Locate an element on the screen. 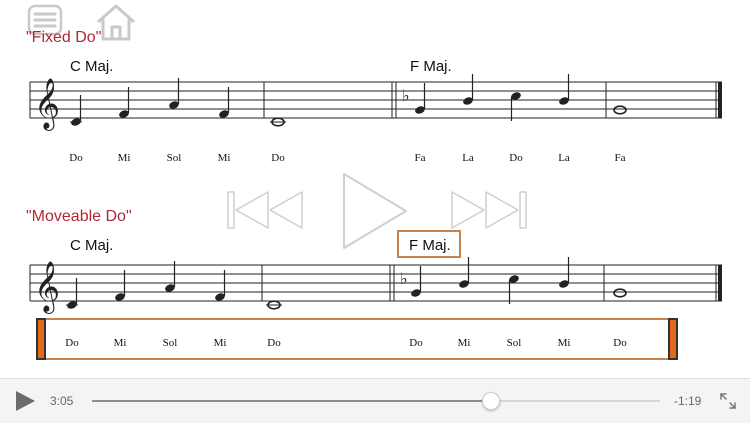 The height and width of the screenshot is (423, 750). progress-thumb is located at coordinates (490, 401).